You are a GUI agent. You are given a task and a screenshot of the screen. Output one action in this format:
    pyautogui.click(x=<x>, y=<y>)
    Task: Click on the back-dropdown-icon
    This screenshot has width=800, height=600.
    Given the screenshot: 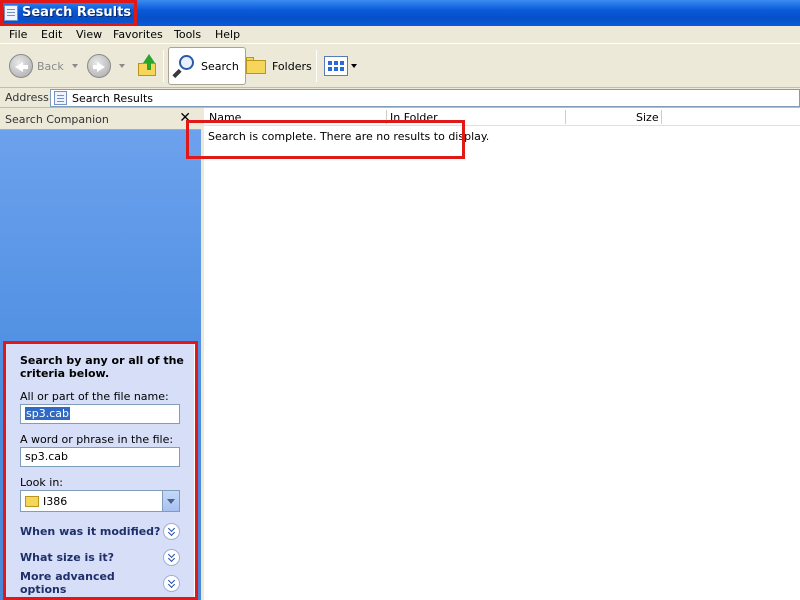 What is the action you would take?
    pyautogui.click(x=74, y=66)
    